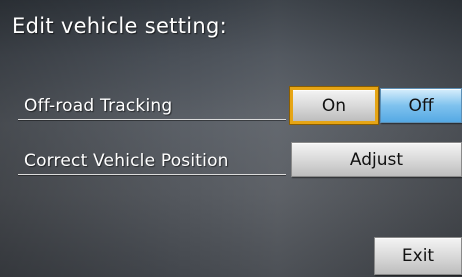 Image resolution: width=462 pixels, height=277 pixels. I want to click on off-road-tracking-off-button: Off, so click(421, 105).